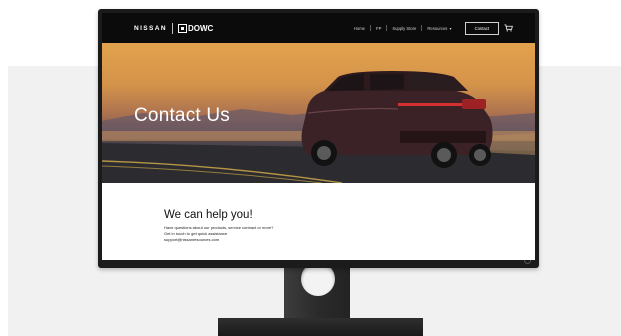  Describe the element at coordinates (182, 28) in the screenshot. I see `dowc-logo-icon` at that location.